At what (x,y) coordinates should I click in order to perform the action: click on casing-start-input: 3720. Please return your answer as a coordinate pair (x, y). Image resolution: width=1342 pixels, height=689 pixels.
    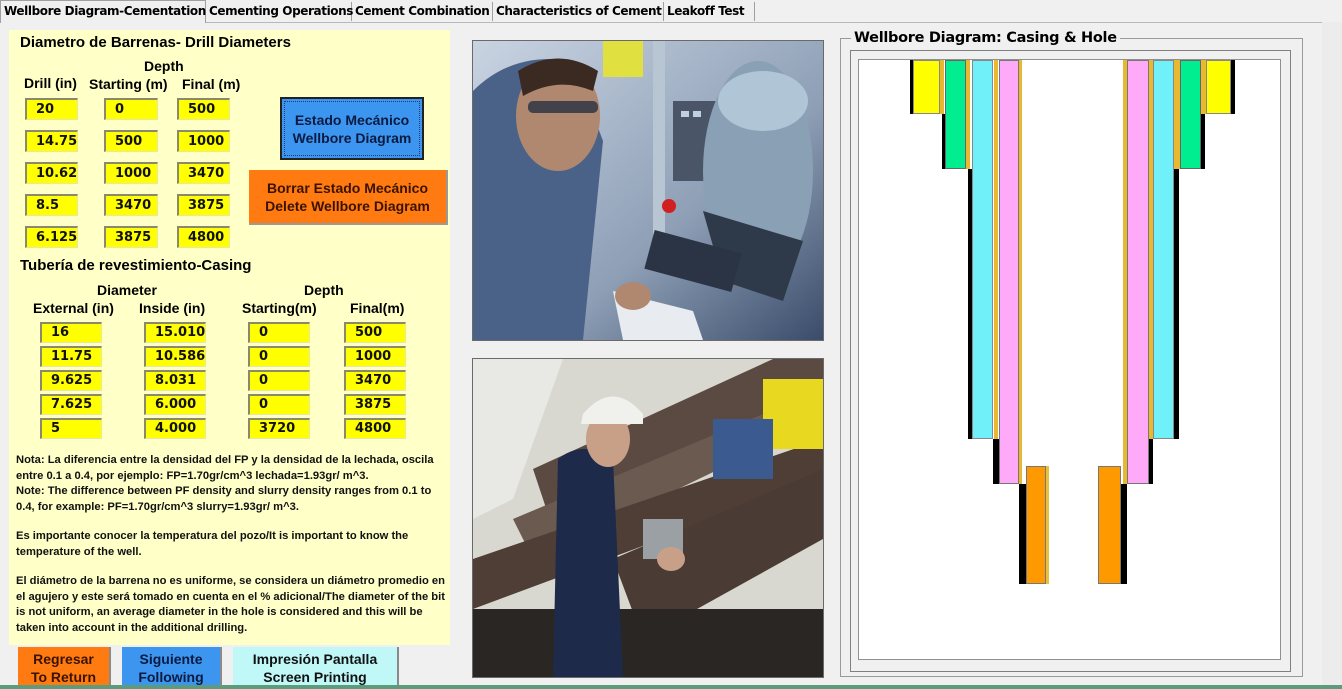
    Looking at the image, I should click on (279, 428).